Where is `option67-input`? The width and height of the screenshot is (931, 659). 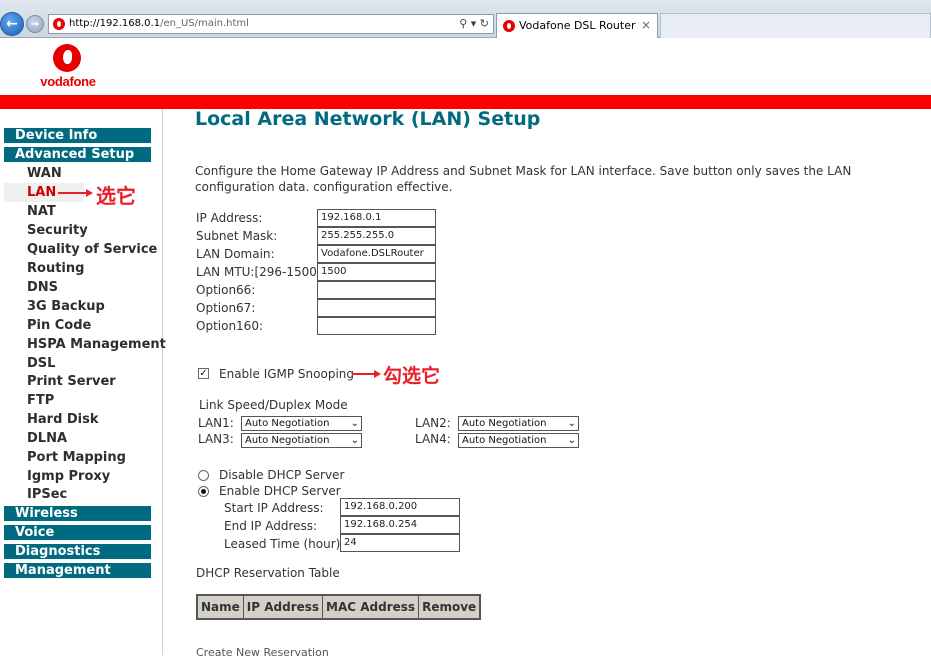 option67-input is located at coordinates (376, 308).